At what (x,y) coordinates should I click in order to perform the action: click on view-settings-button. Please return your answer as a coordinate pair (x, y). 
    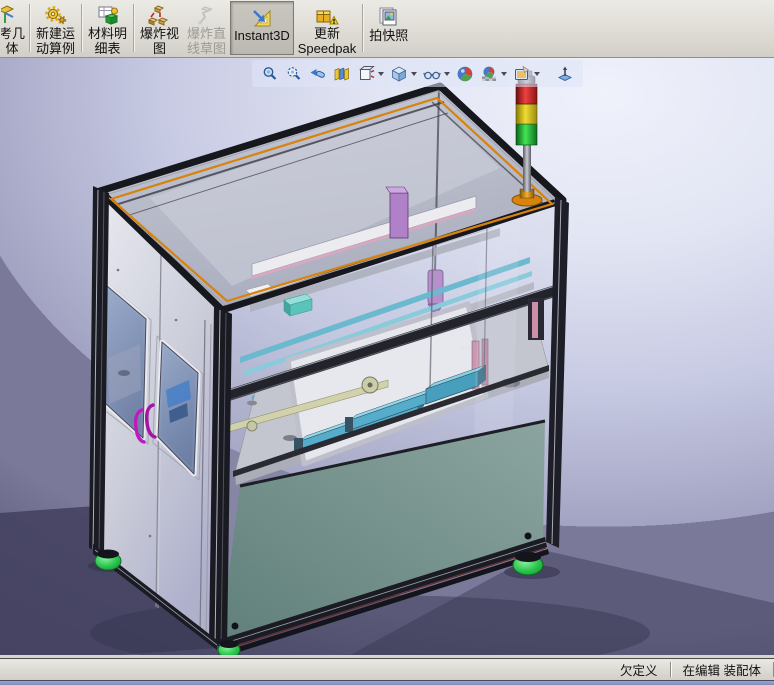
    Looking at the image, I should click on (526, 74).